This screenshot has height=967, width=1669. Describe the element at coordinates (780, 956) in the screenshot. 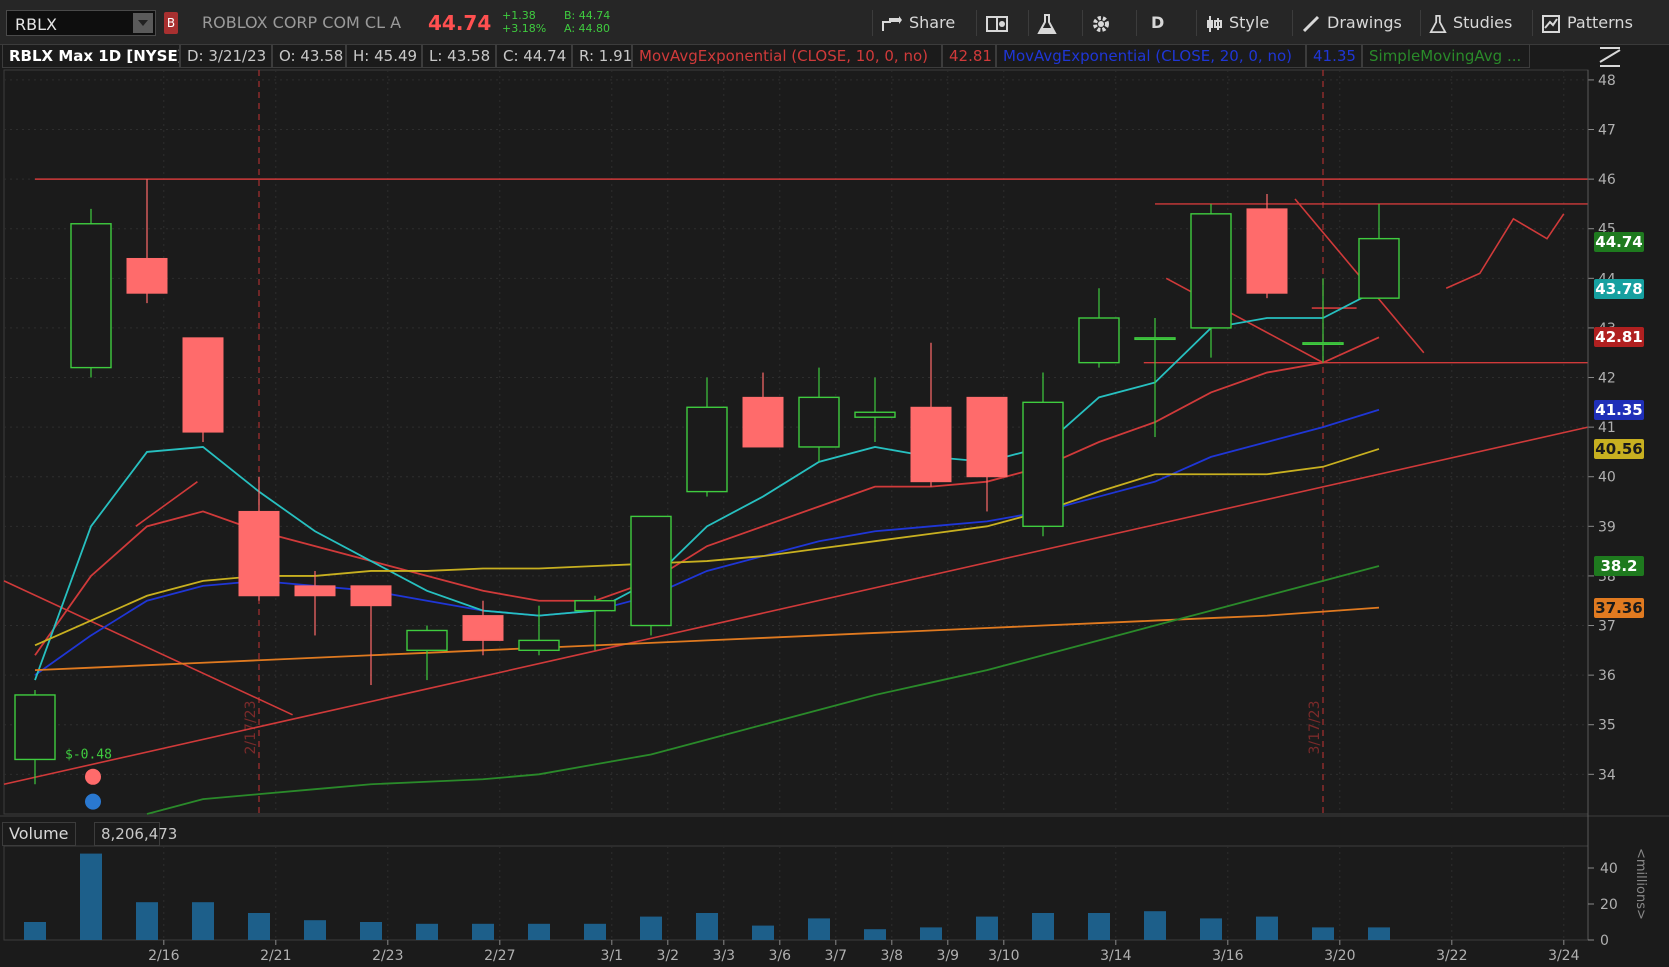

I see `x-tick-label: 3/6` at that location.